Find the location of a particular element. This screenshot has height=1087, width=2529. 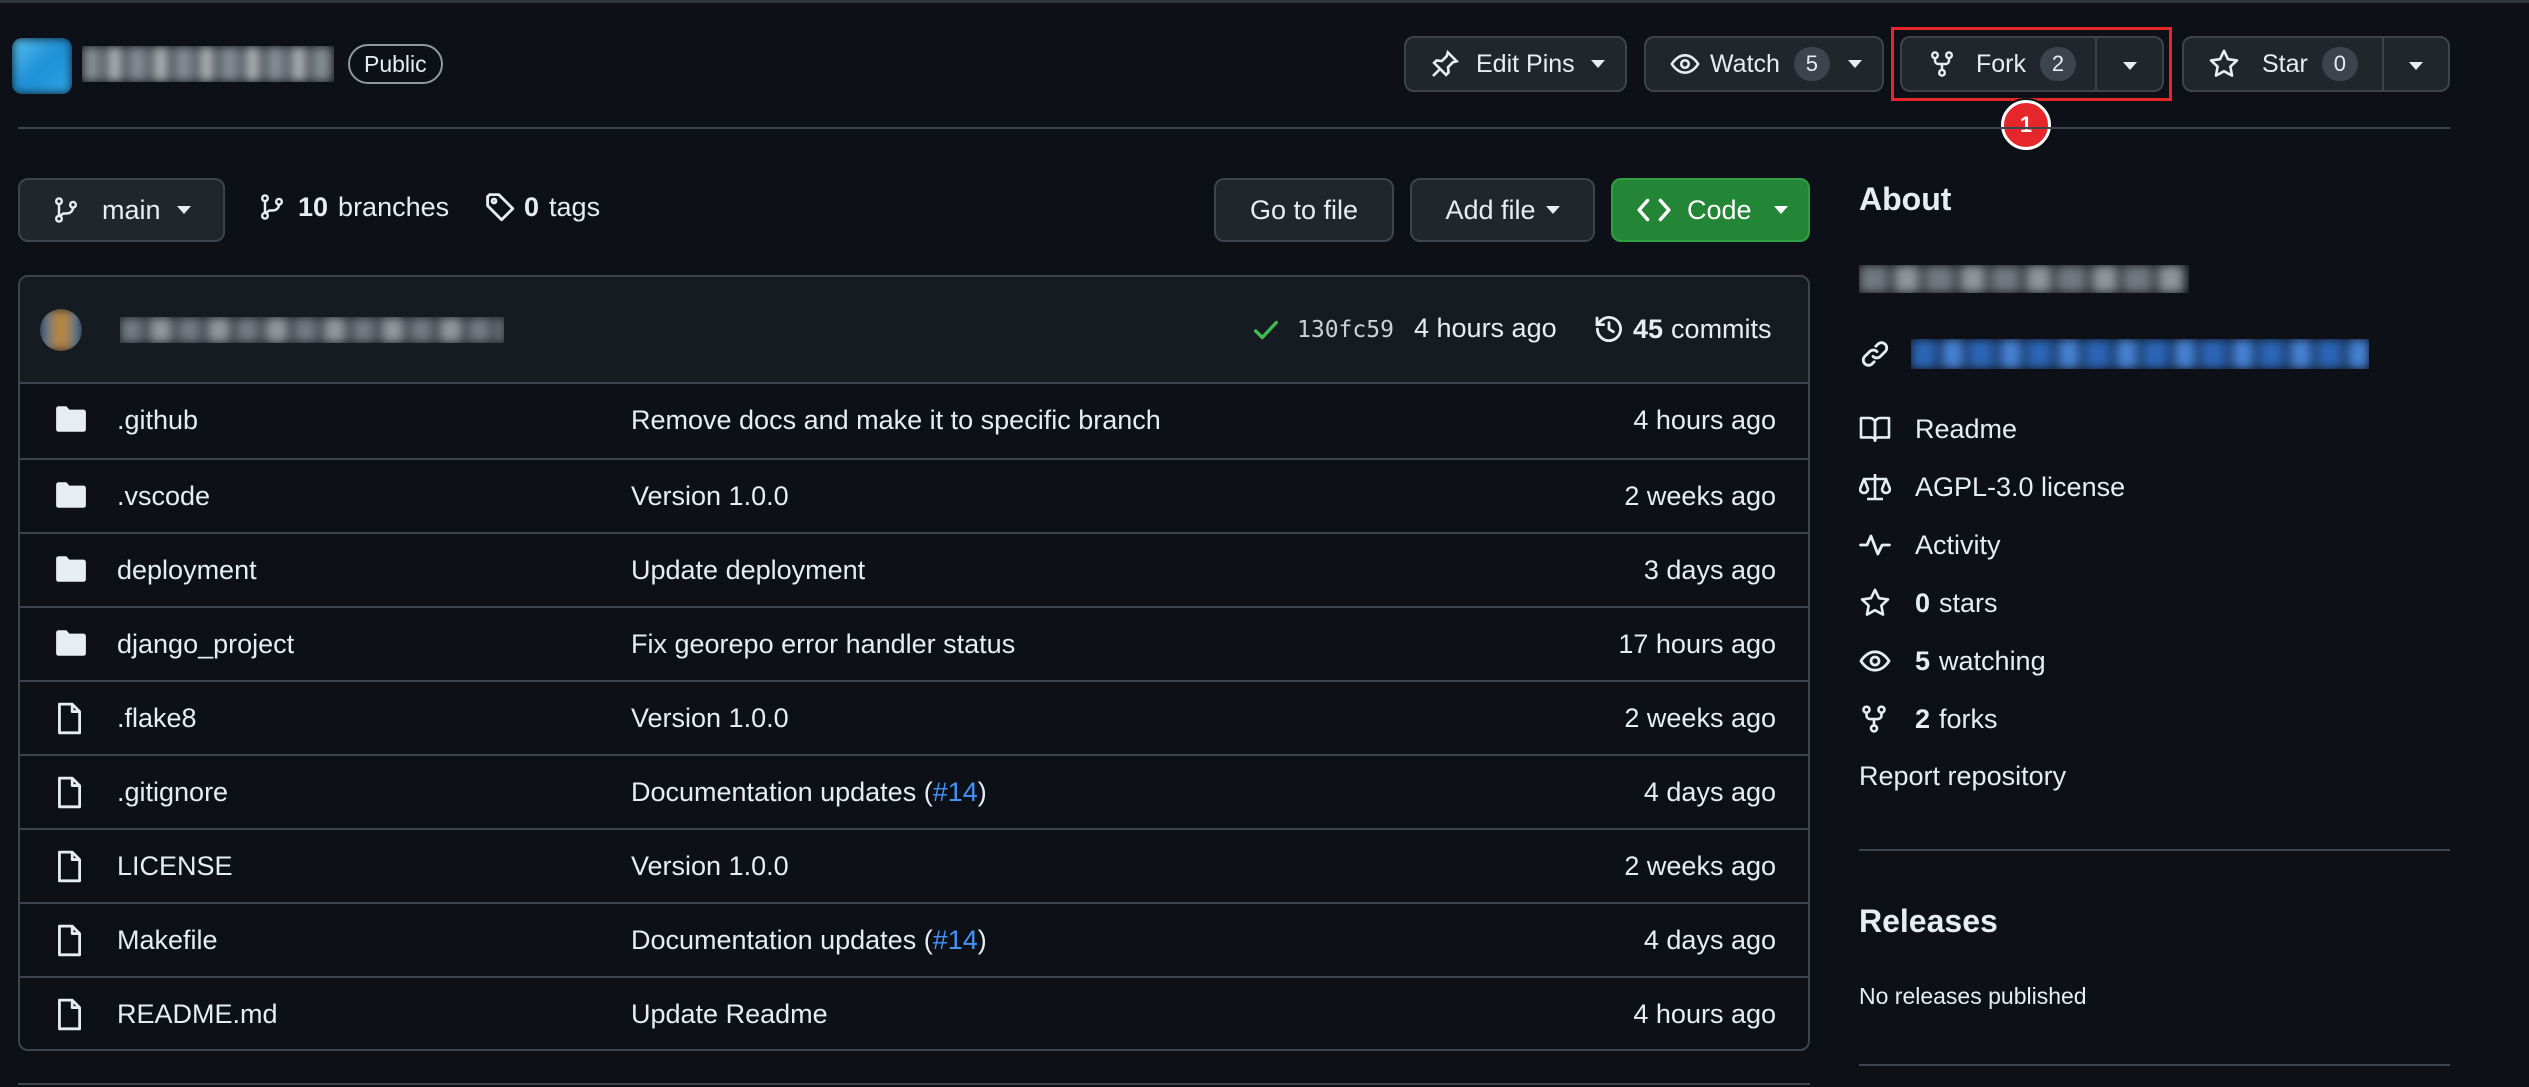

go-to-file-button: Go to file is located at coordinates (1304, 210).